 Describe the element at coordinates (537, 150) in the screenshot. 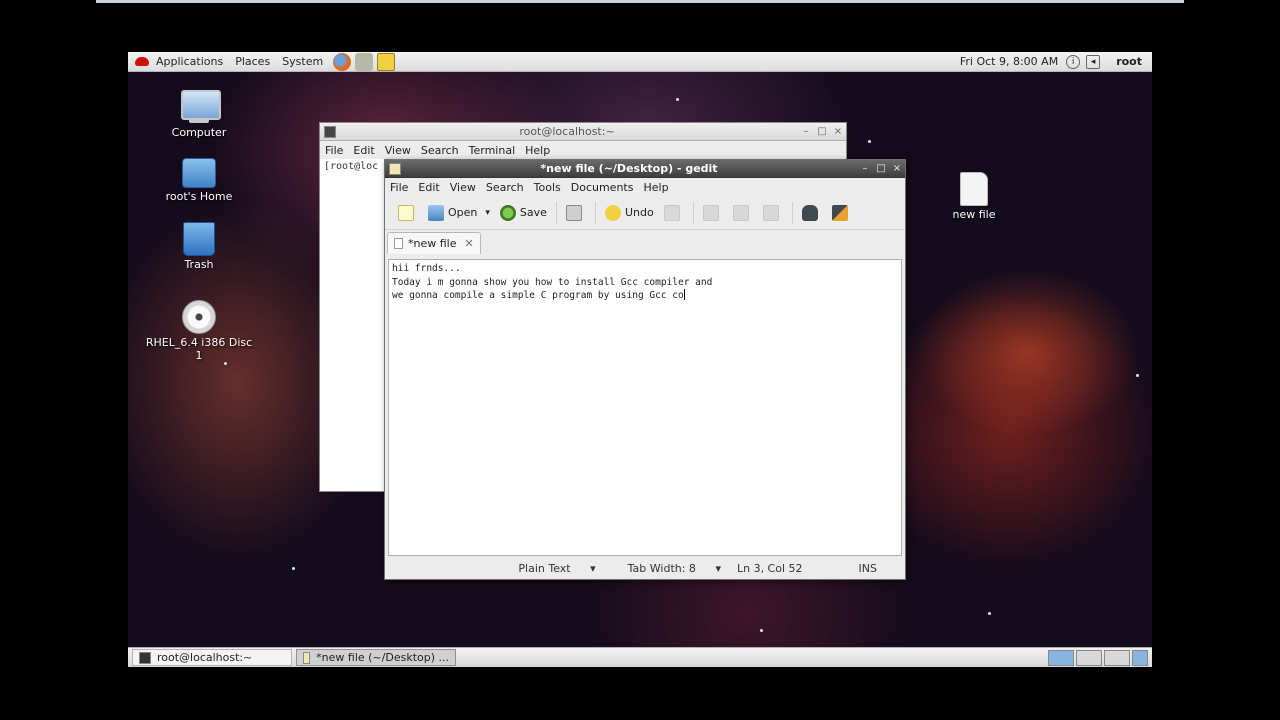

I see `terminal-menu-help: Help` at that location.